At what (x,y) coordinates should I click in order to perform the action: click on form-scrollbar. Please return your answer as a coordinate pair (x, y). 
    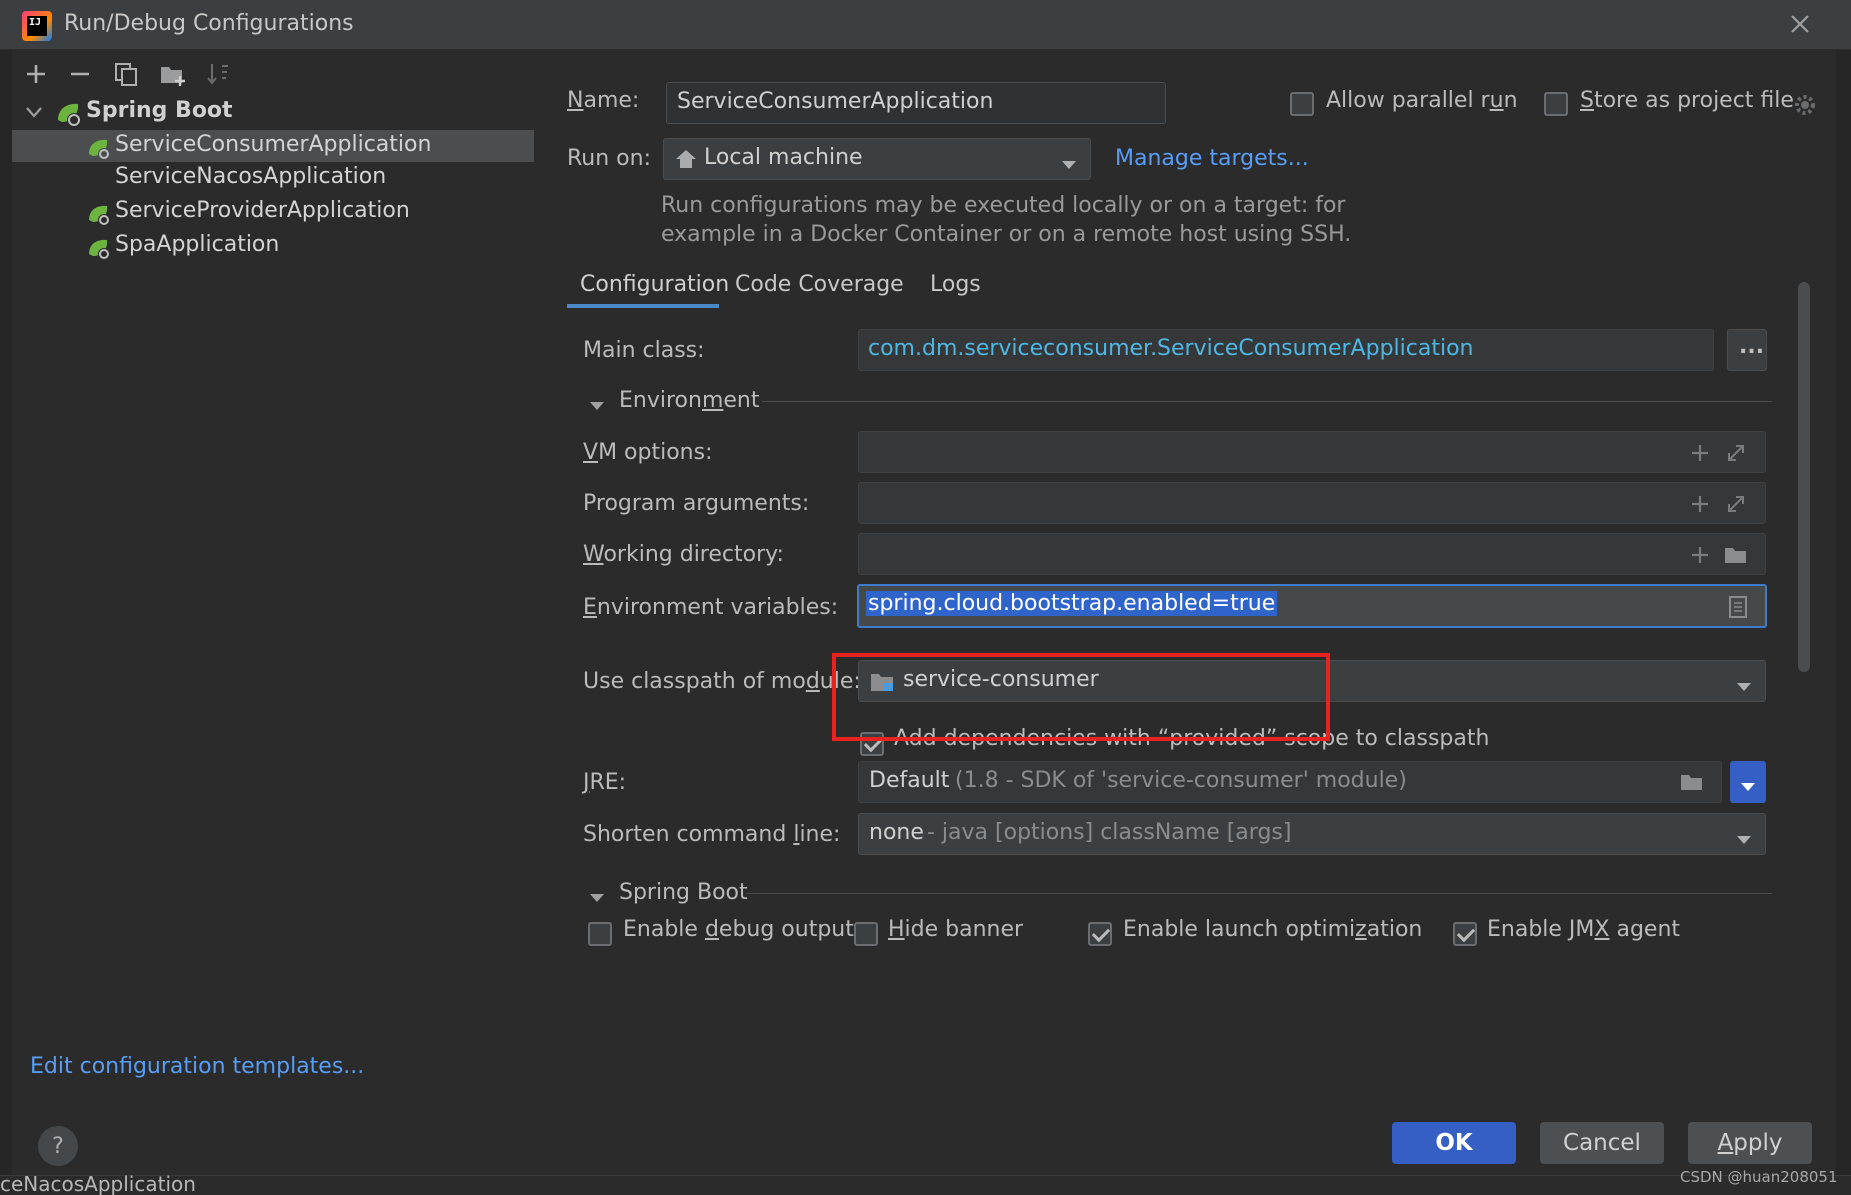
    Looking at the image, I should click on (1804, 477).